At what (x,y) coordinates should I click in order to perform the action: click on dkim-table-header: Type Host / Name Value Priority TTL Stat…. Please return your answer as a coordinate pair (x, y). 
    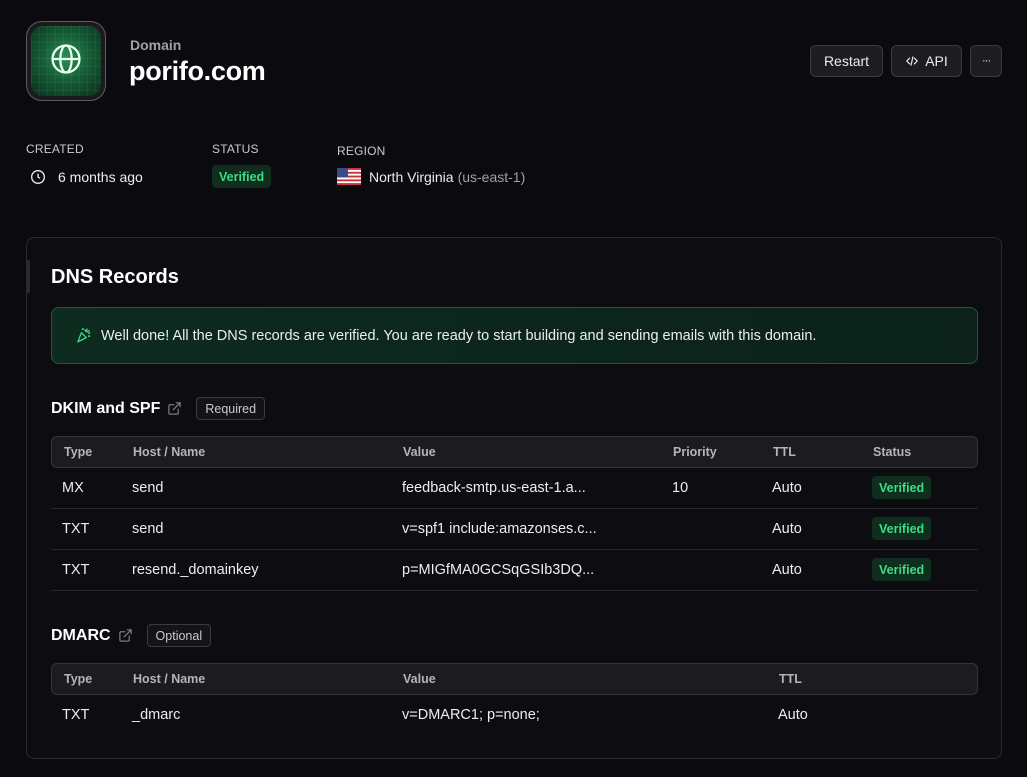
    Looking at the image, I should click on (514, 452).